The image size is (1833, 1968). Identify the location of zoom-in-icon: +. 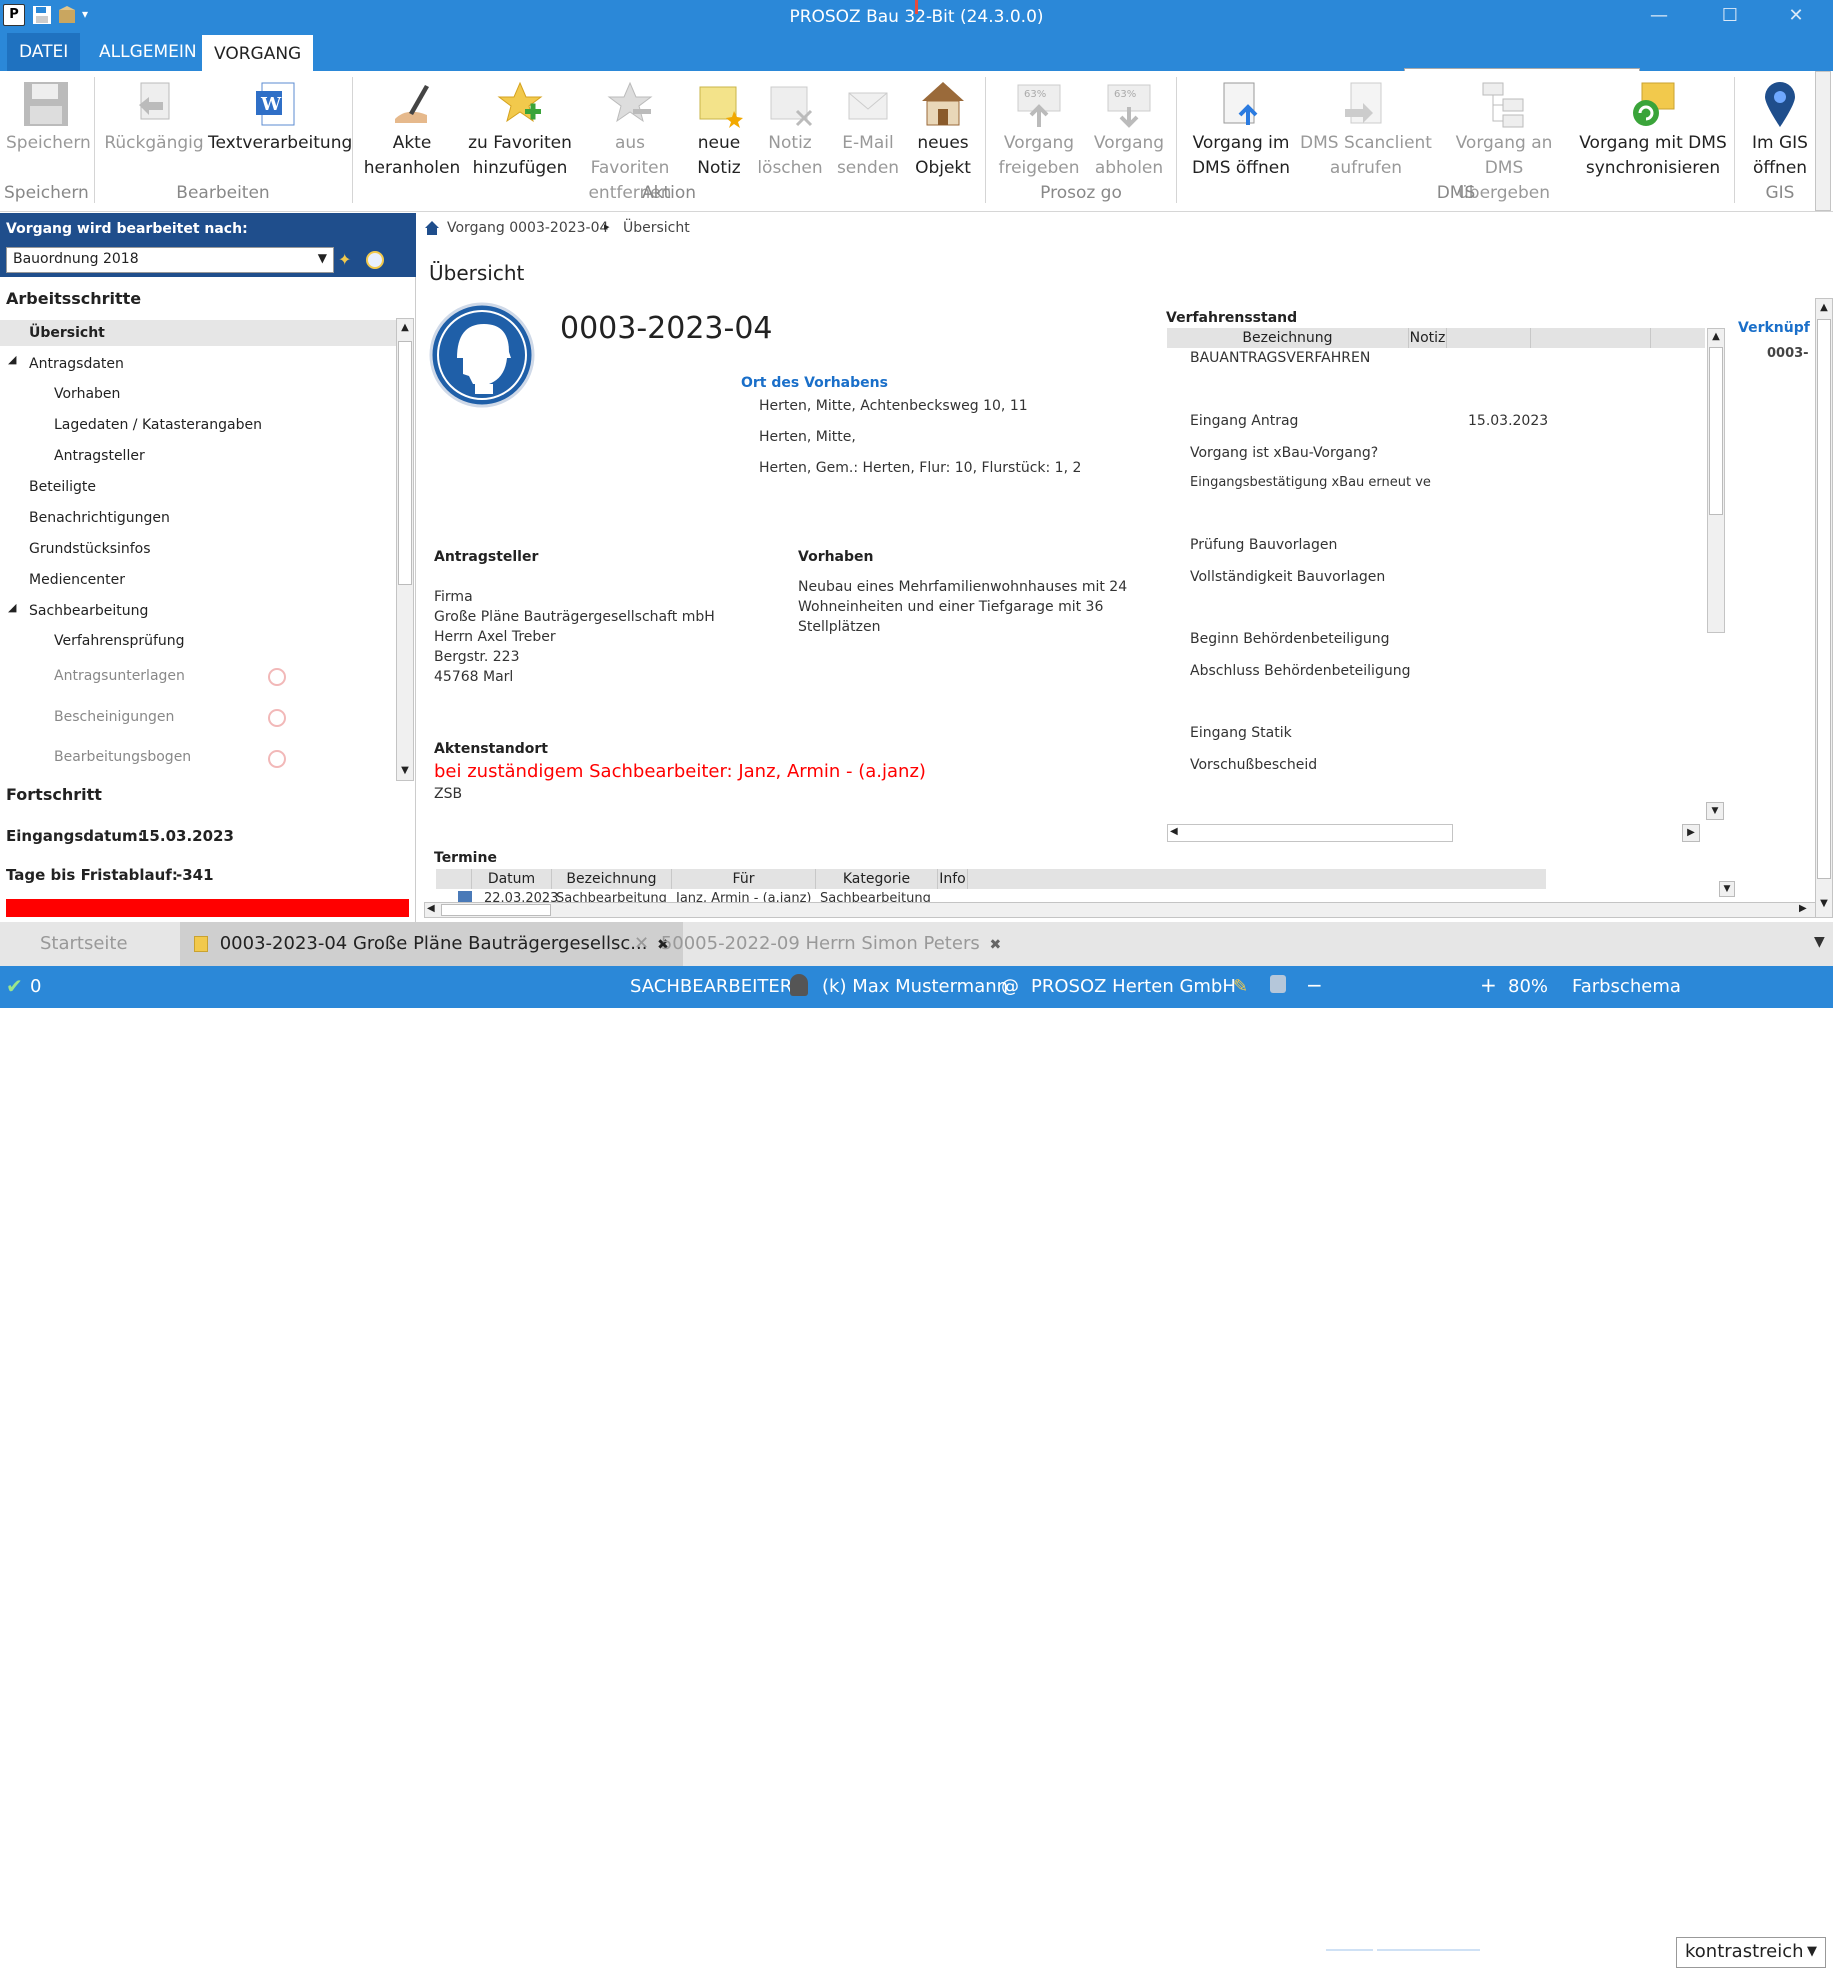
(1488, 985).